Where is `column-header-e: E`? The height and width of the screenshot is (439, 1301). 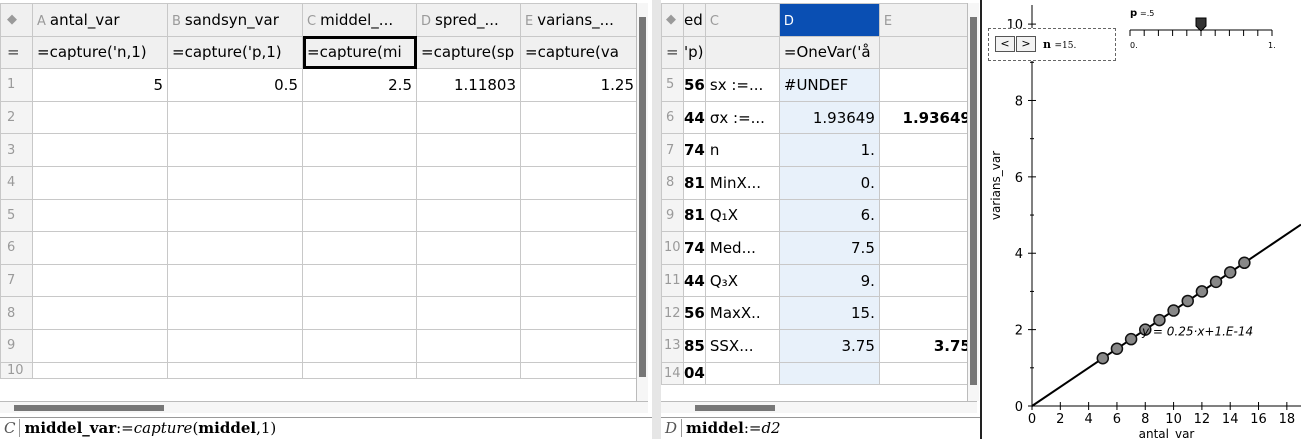
column-header-e: E is located at coordinates (927, 20).